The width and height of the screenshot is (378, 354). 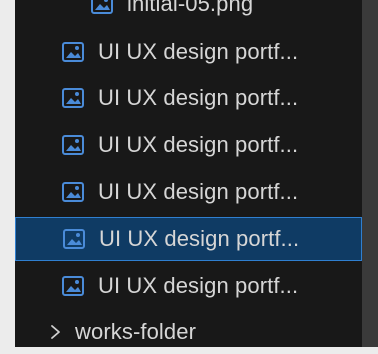 What do you see at coordinates (370, 173) in the screenshot?
I see `vertical-scrollbar` at bounding box center [370, 173].